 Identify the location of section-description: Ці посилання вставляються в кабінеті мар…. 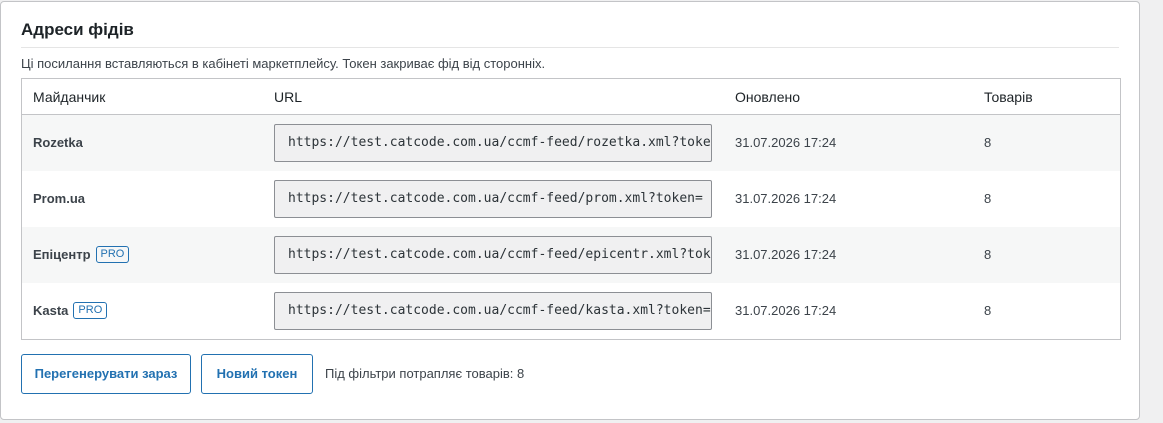
(283, 63).